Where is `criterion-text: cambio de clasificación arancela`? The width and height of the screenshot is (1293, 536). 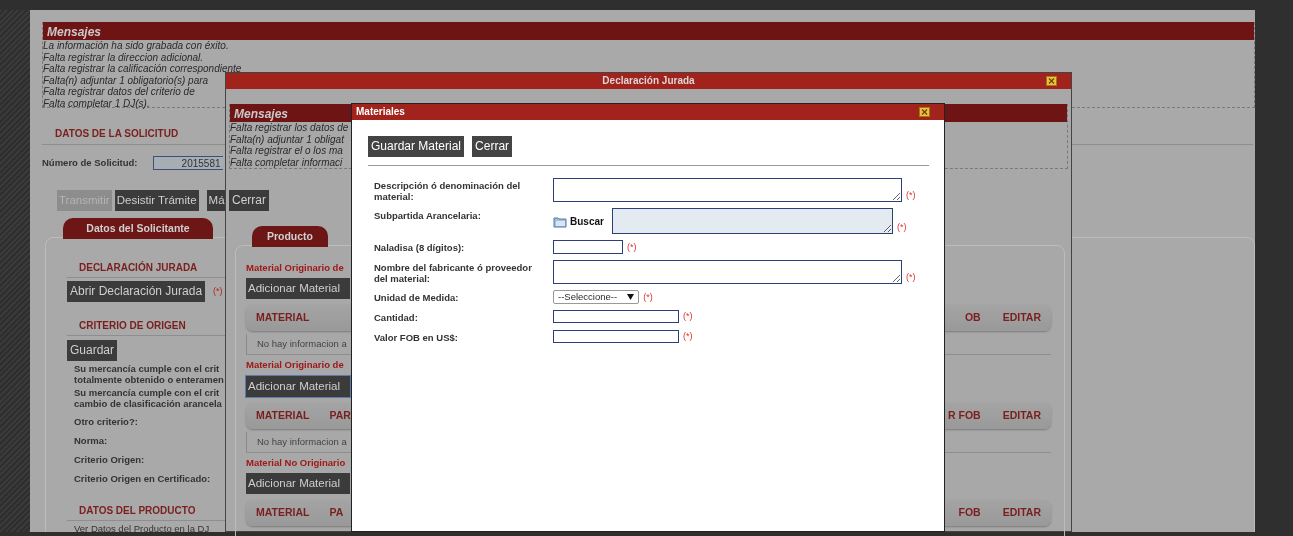 criterion-text: cambio de clasificación arancela is located at coordinates (148, 404).